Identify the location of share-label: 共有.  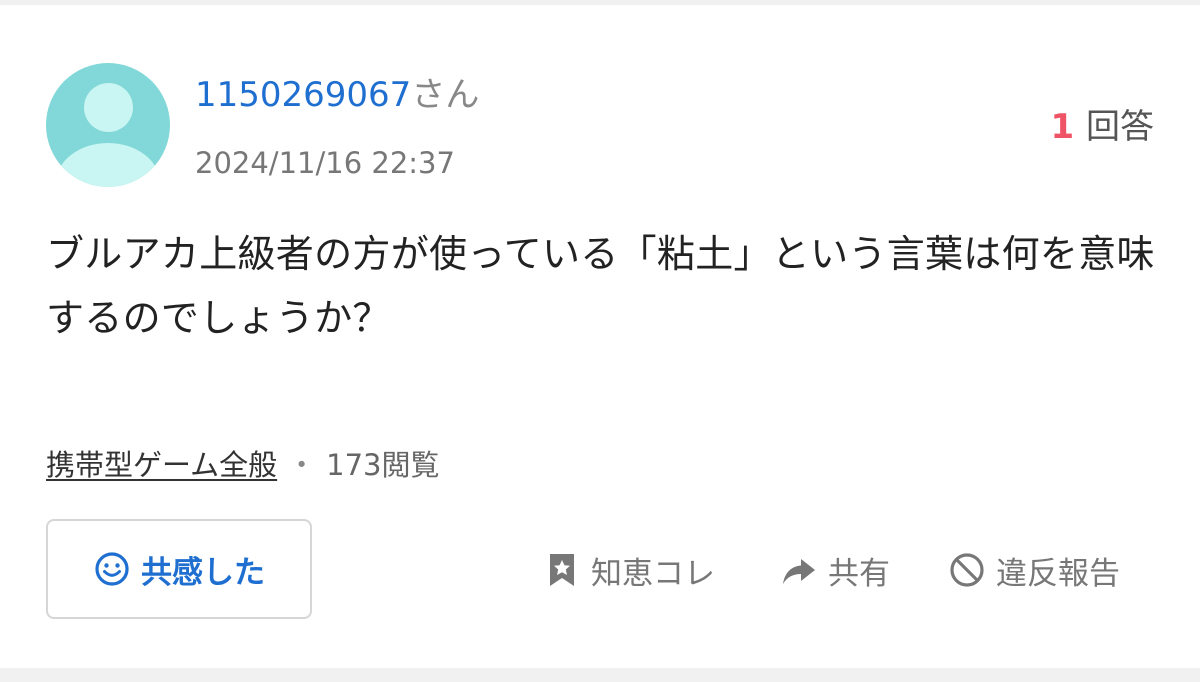
(859, 573).